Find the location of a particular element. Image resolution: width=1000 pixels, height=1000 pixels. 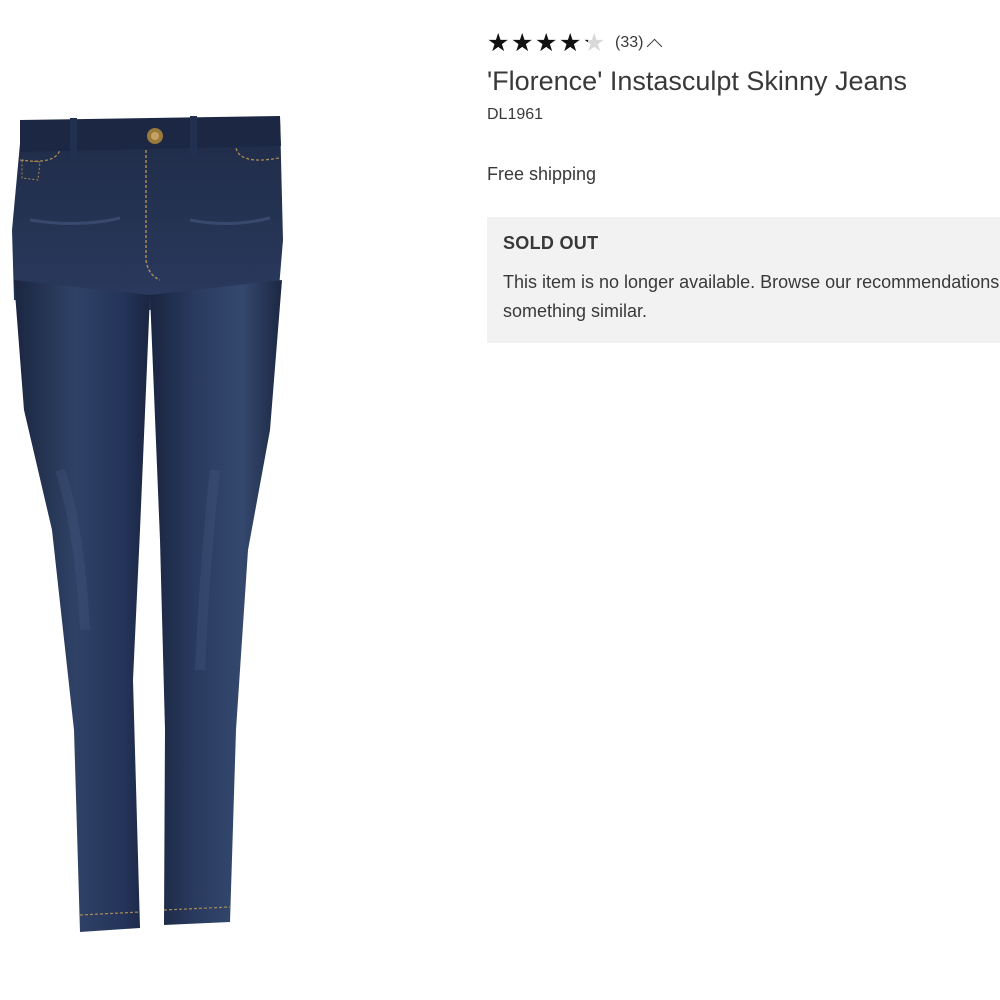

rating-row: ★★★★★★★★★★ (33) is located at coordinates (743, 43).